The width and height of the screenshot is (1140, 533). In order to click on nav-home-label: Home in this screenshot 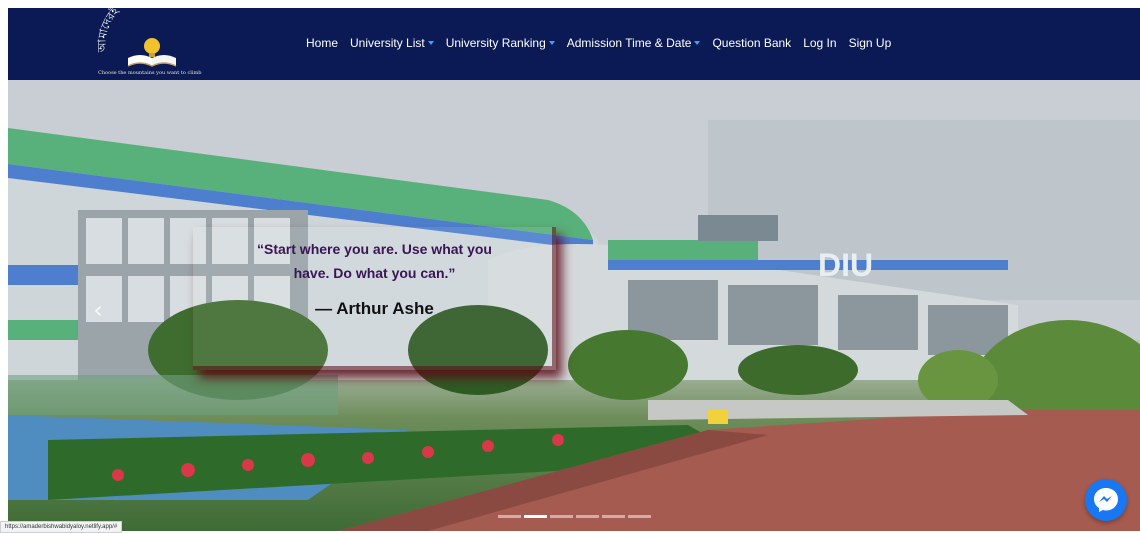, I will do `click(322, 43)`.